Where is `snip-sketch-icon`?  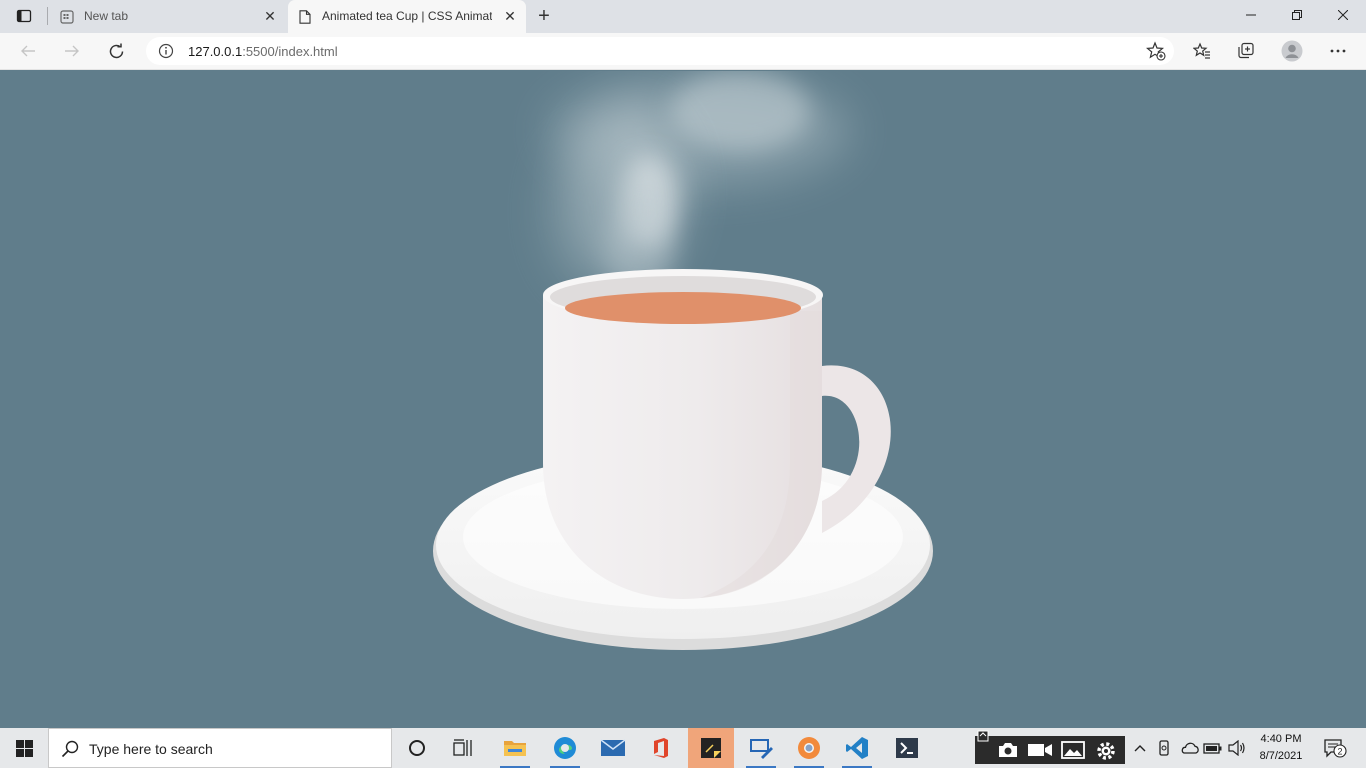
snip-sketch-icon is located at coordinates (761, 749).